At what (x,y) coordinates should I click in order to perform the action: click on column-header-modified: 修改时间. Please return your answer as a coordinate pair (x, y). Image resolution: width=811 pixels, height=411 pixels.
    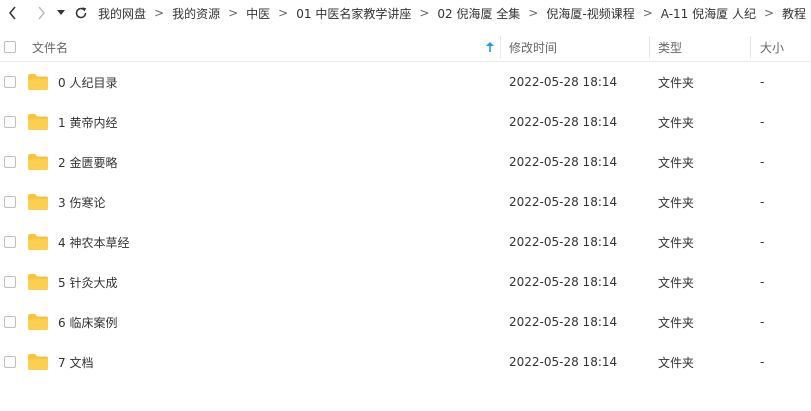
    Looking at the image, I should click on (533, 47).